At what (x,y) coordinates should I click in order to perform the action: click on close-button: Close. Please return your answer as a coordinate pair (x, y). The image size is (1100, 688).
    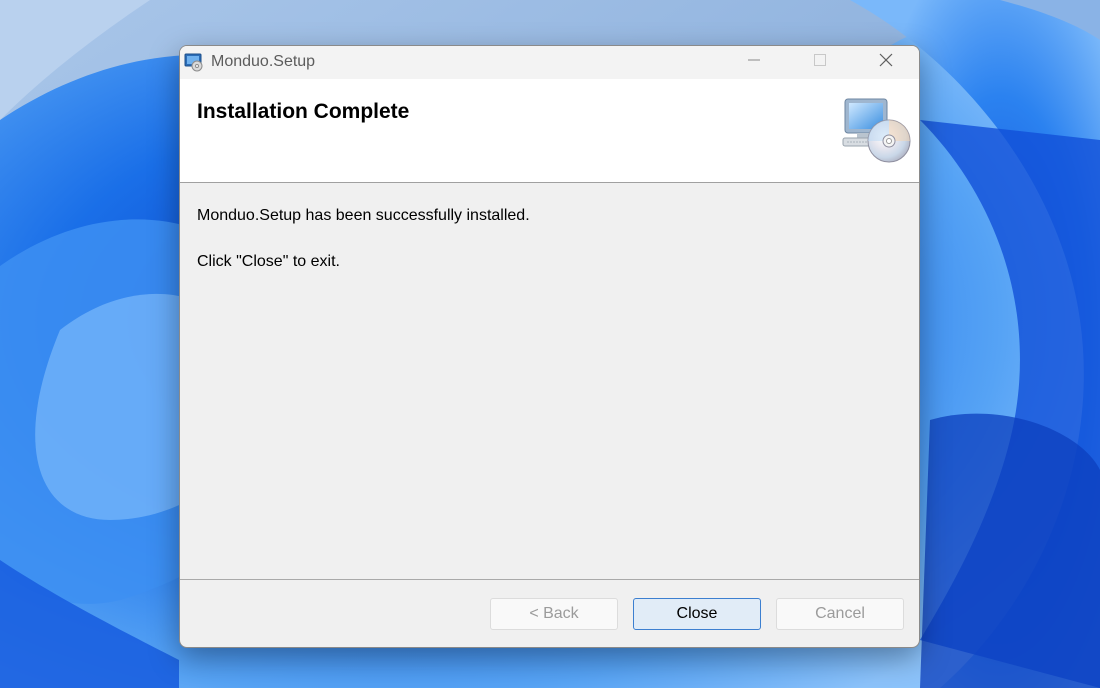
    Looking at the image, I should click on (697, 614).